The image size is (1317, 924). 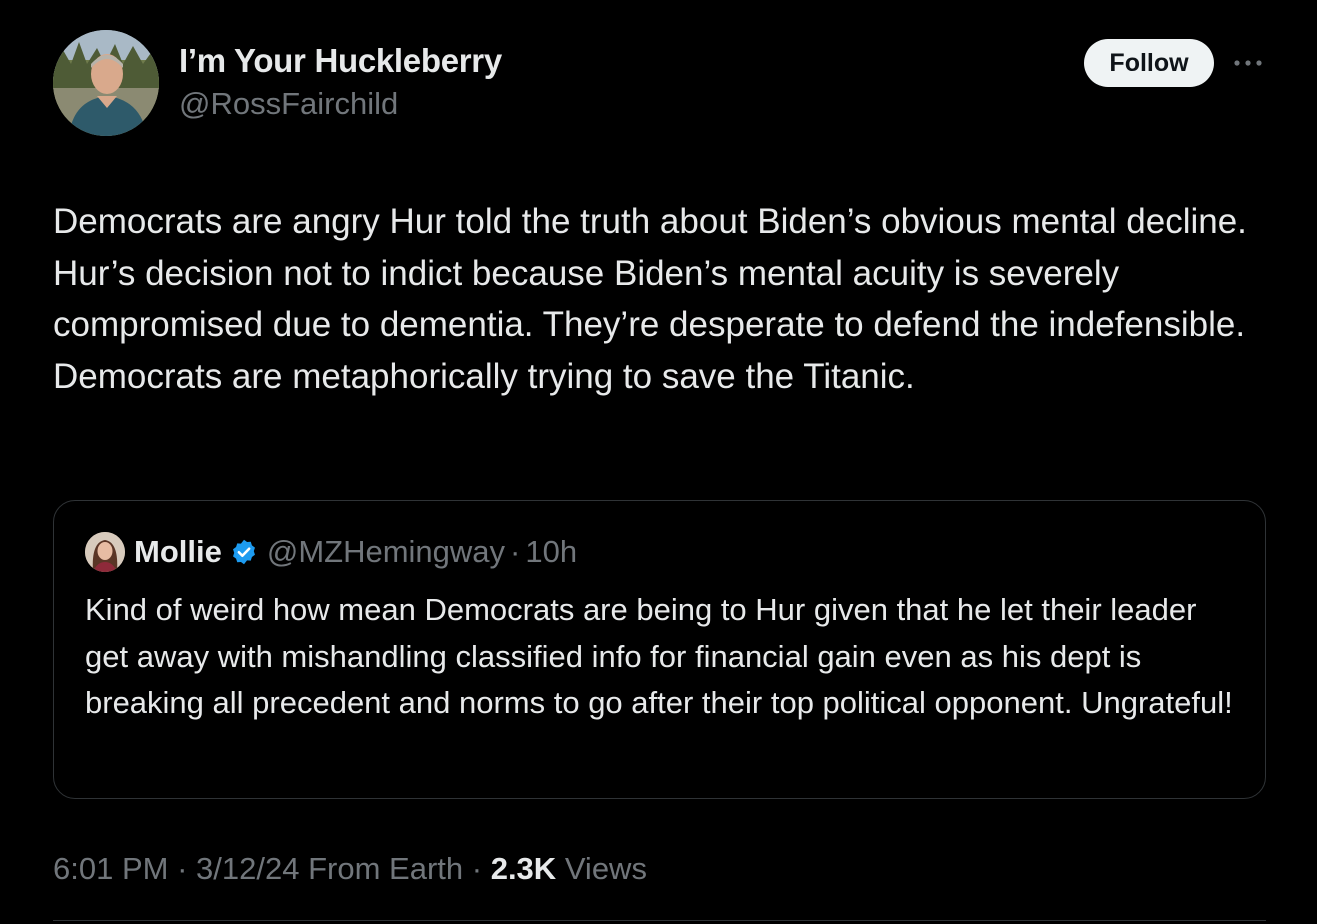 I want to click on quoted-tweet-header: Mollie @MZHemingway · 10h, so click(x=331, y=552).